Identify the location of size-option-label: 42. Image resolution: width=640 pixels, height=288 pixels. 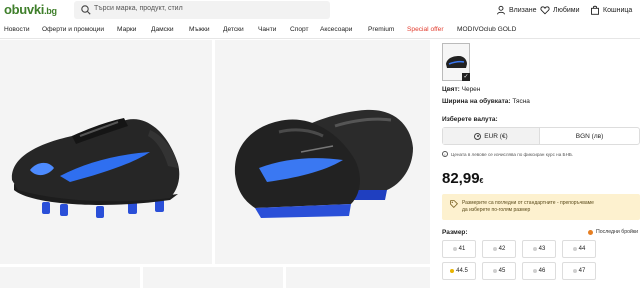
(502, 249).